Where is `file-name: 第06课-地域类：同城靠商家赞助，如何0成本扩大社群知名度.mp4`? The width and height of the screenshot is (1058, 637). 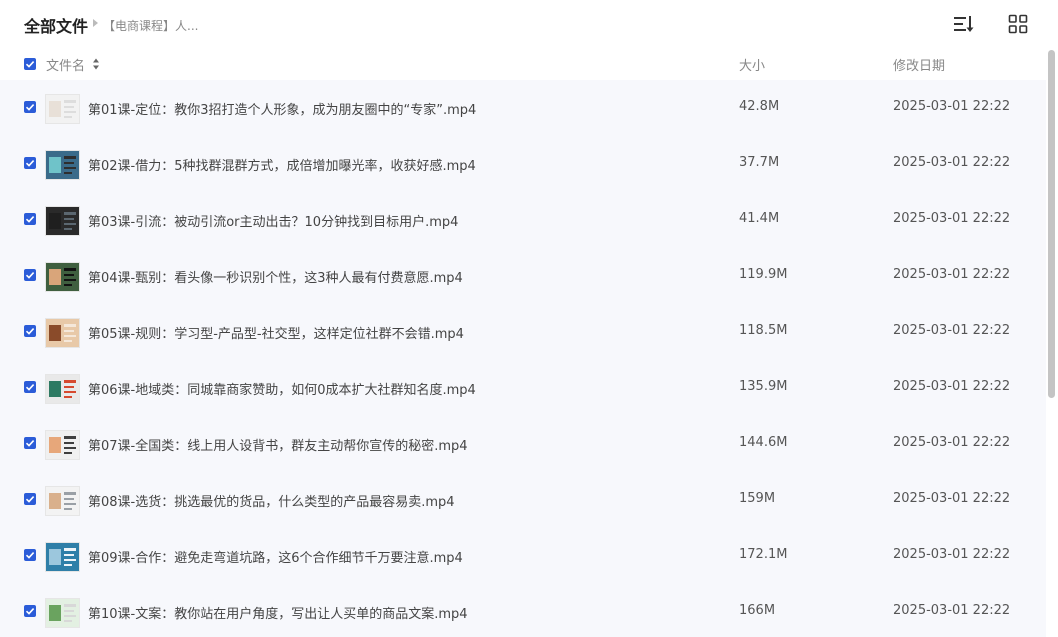 file-name: 第06课-地域类：同城靠商家赞助，如何0成本扩大社群知名度.mp4 is located at coordinates (282, 388).